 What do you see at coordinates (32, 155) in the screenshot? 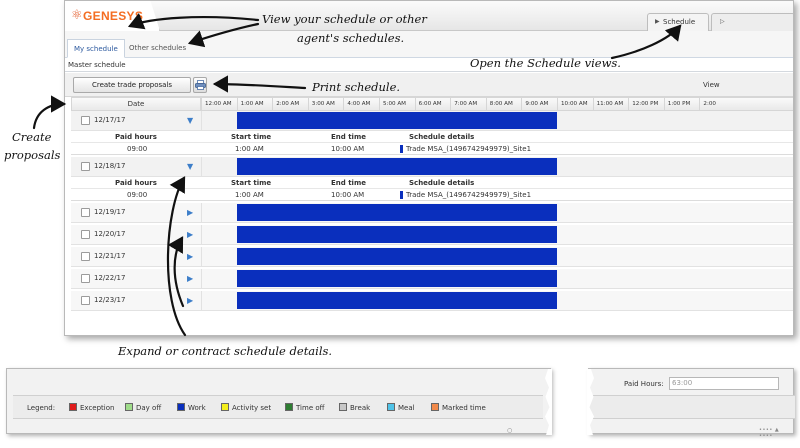
I see `annotation-create-2: proposals` at bounding box center [32, 155].